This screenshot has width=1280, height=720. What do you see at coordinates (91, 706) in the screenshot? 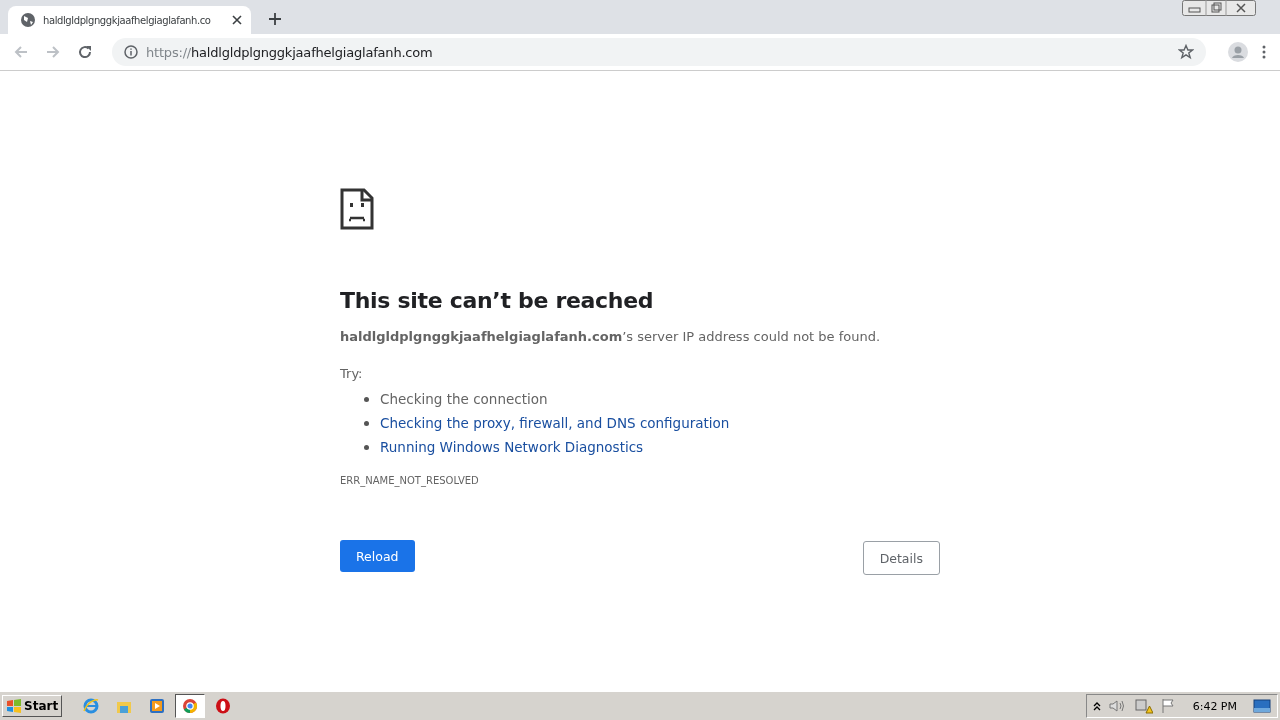
I see `browser-e-icon` at bounding box center [91, 706].